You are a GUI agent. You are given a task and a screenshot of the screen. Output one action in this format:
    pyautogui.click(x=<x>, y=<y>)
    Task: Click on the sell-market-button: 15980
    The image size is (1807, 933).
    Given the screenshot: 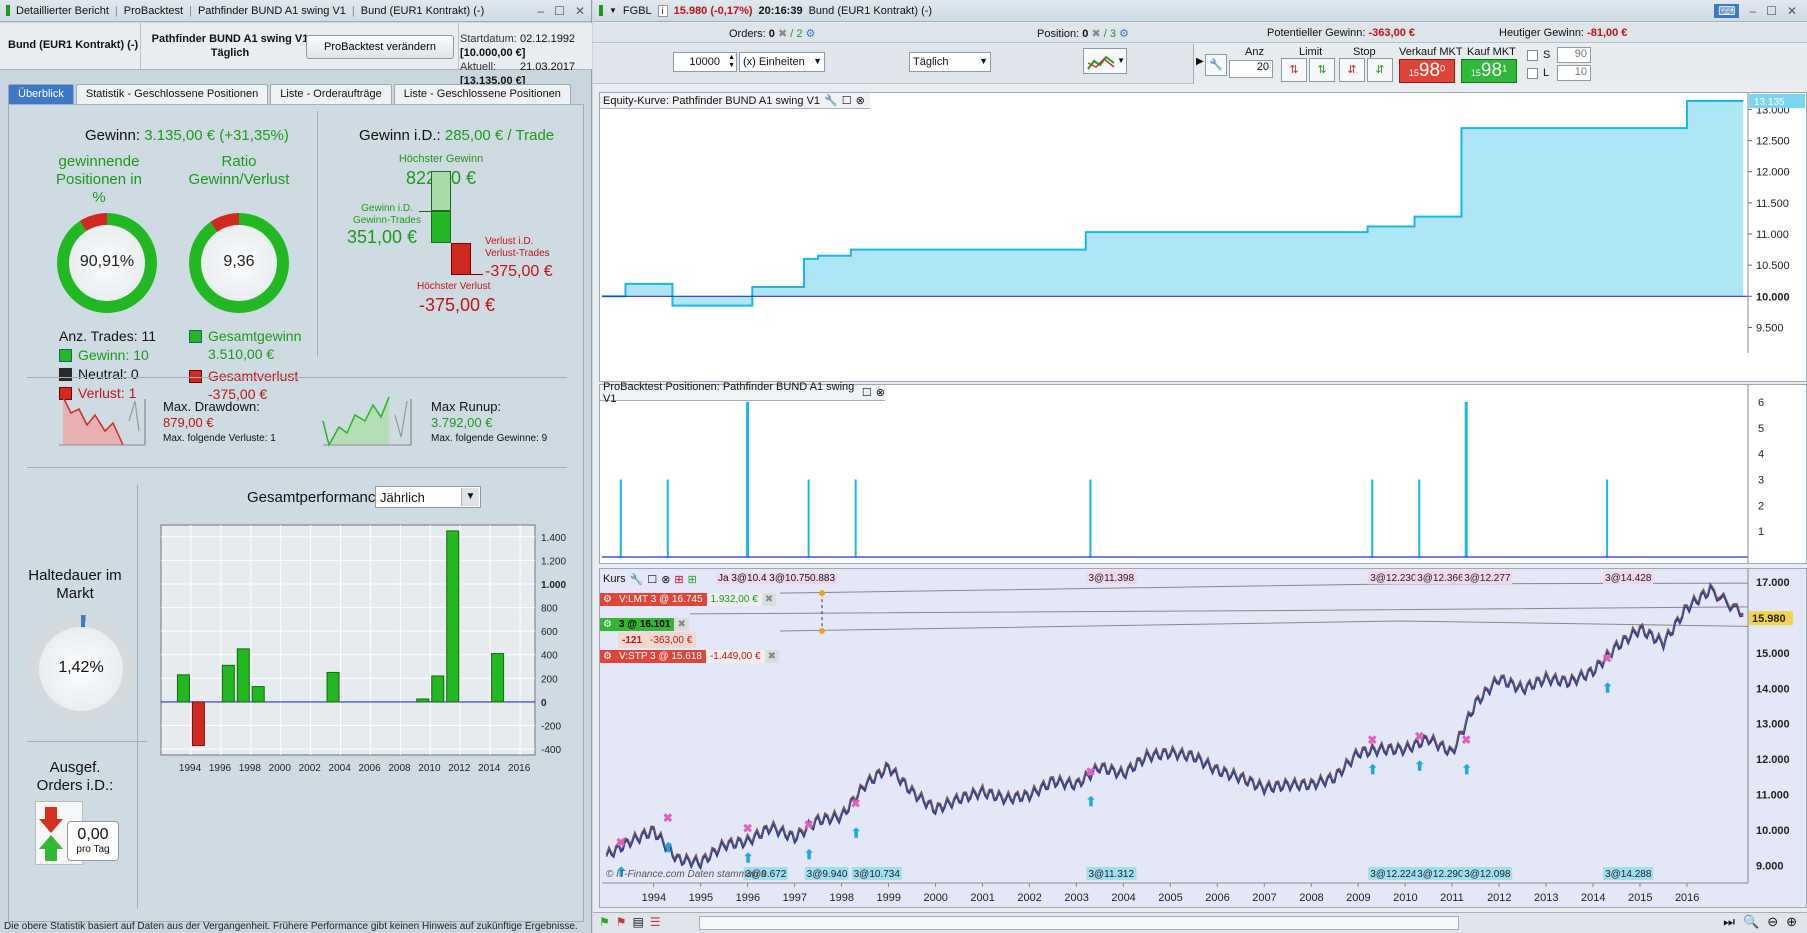 What is the action you would take?
    pyautogui.click(x=1427, y=71)
    